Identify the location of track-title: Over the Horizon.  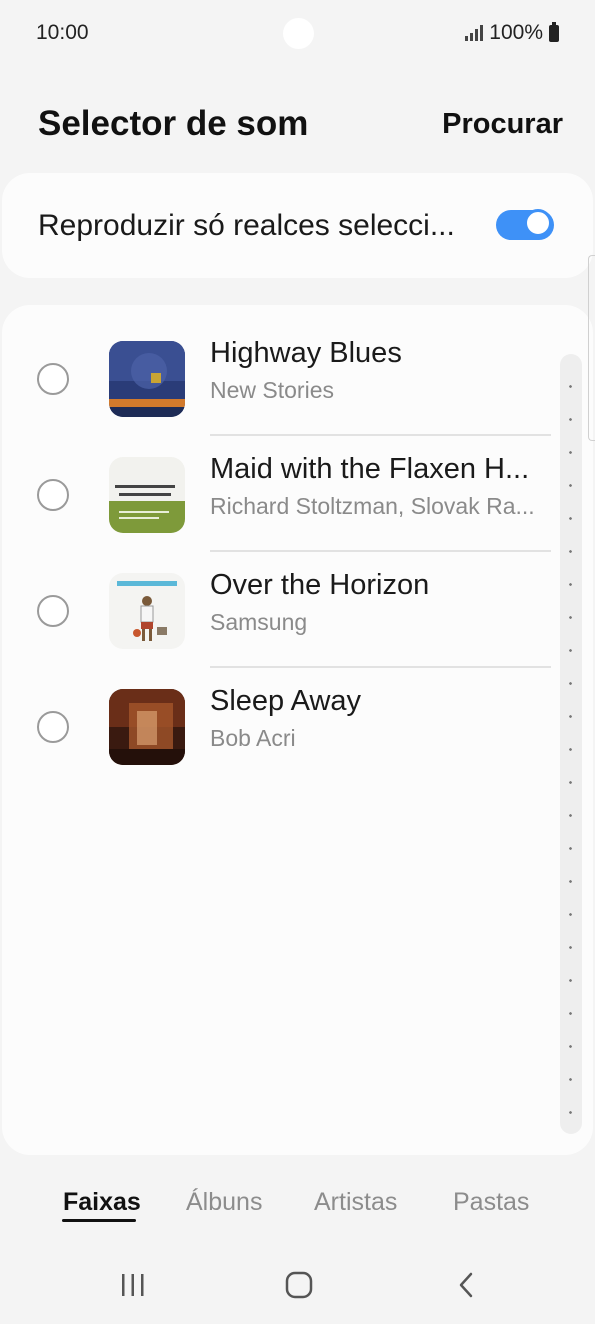
(320, 585).